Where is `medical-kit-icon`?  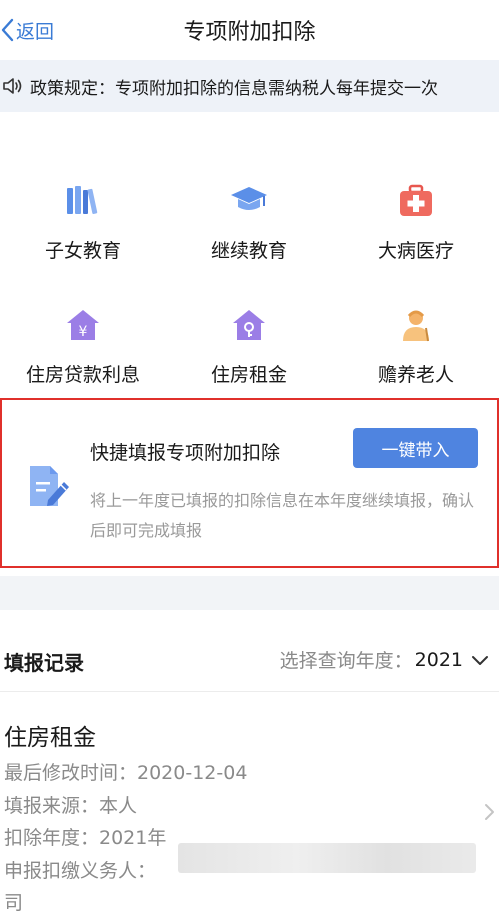
medical-kit-icon is located at coordinates (416, 200).